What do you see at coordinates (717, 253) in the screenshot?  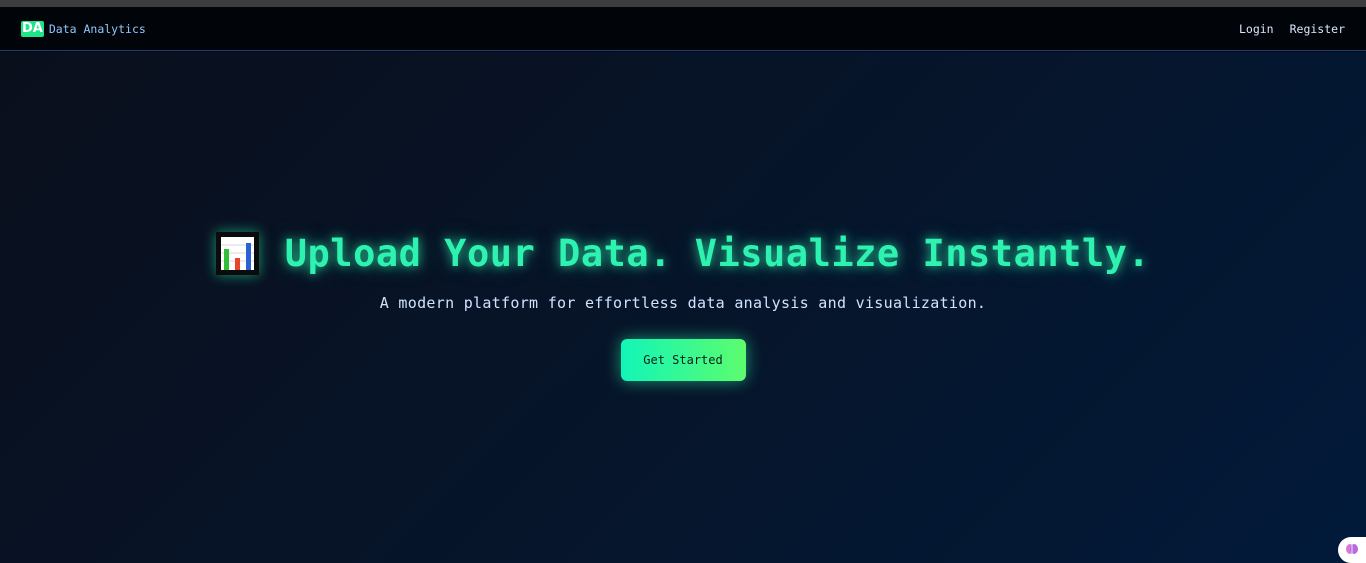 I see `page-title: Upload Your Data. Visualize Instantly.` at bounding box center [717, 253].